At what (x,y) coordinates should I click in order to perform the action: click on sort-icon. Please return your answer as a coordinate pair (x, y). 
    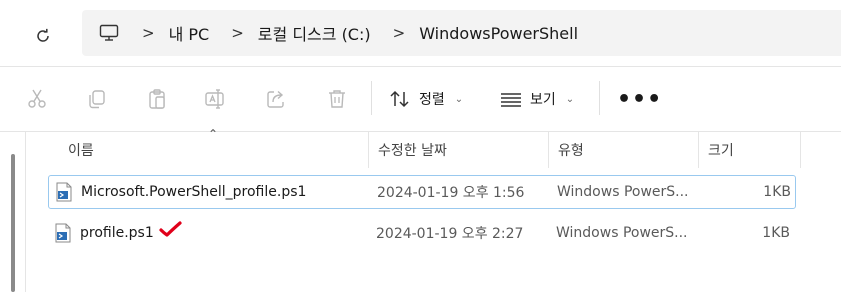
    Looking at the image, I should click on (399, 99).